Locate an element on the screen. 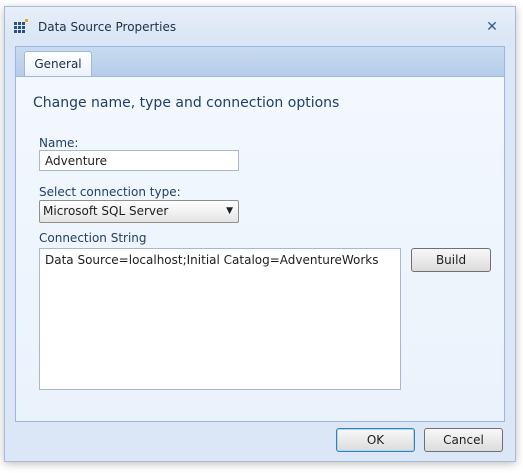  title-bar: Data Source Properties ✕ is located at coordinates (260, 22).